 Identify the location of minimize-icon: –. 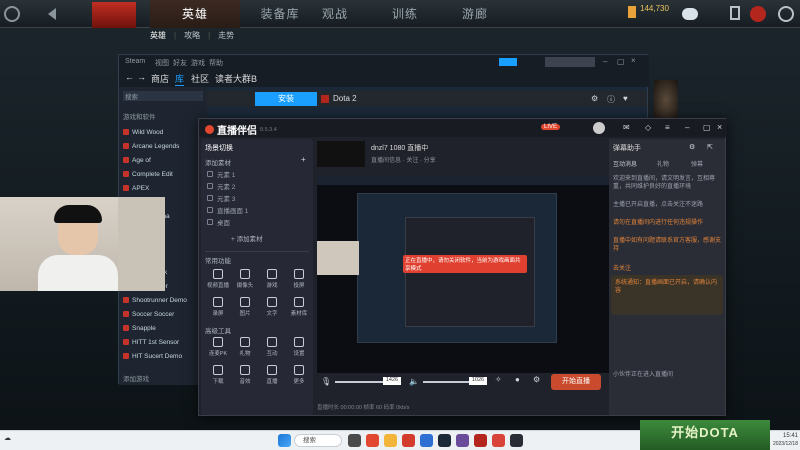
(687, 127).